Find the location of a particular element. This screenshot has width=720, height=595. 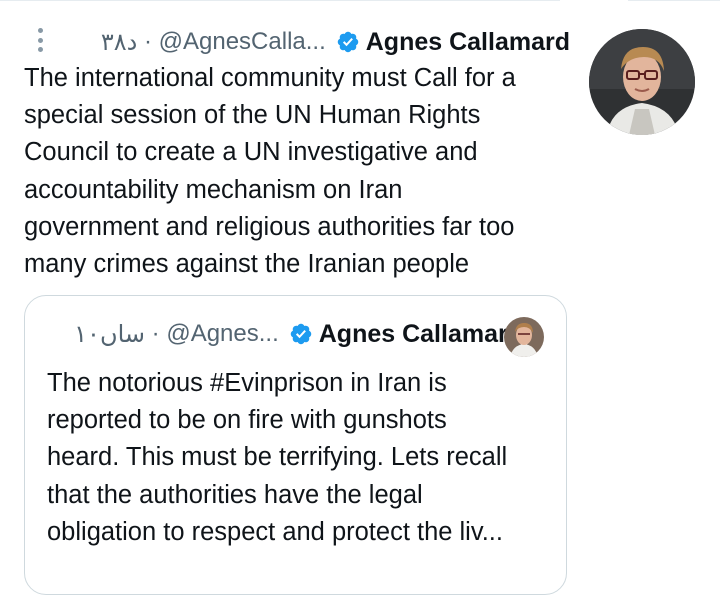

quoted-tweet-header: ۱۰ساں · @Agnes... Agnes Callamard is located at coordinates (274, 334).